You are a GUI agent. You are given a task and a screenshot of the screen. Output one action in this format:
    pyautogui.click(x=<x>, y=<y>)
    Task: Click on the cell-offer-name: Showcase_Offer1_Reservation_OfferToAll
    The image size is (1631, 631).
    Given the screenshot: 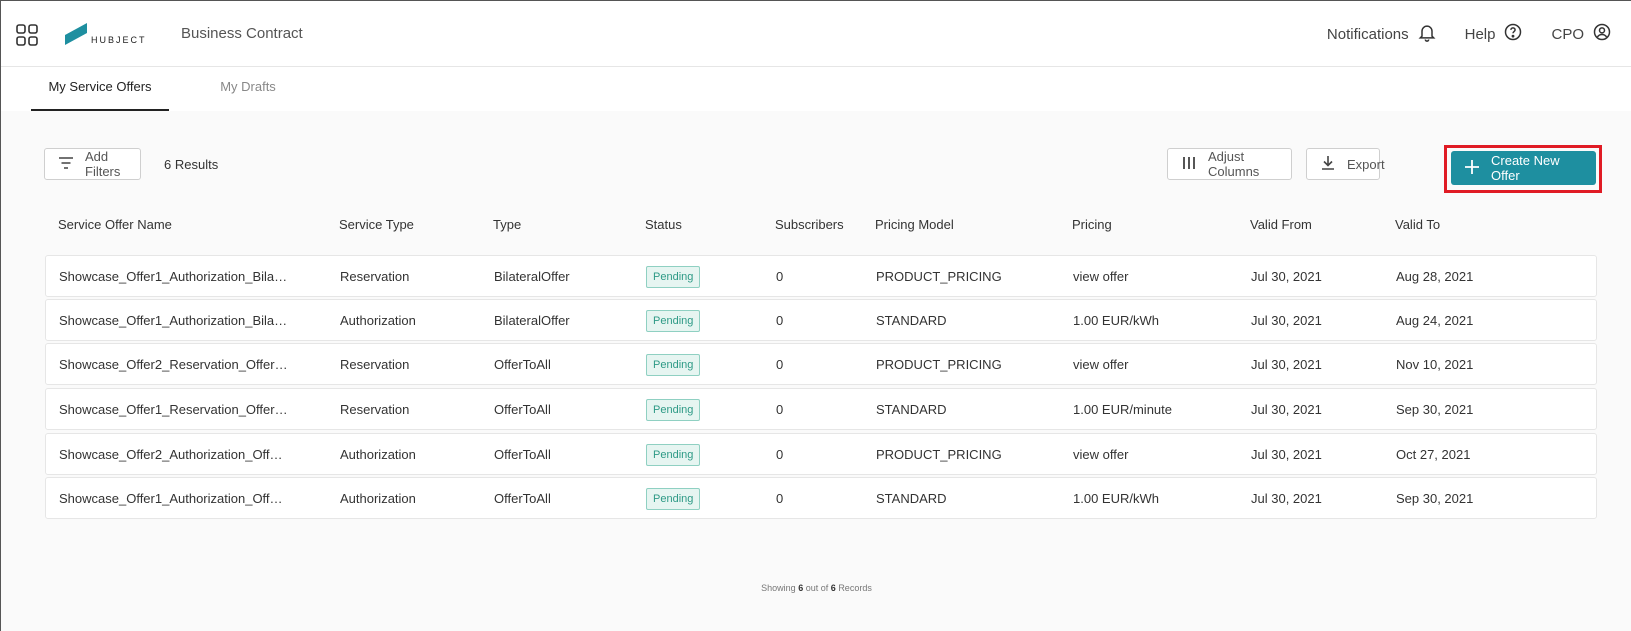 What is the action you would take?
    pyautogui.click(x=174, y=409)
    